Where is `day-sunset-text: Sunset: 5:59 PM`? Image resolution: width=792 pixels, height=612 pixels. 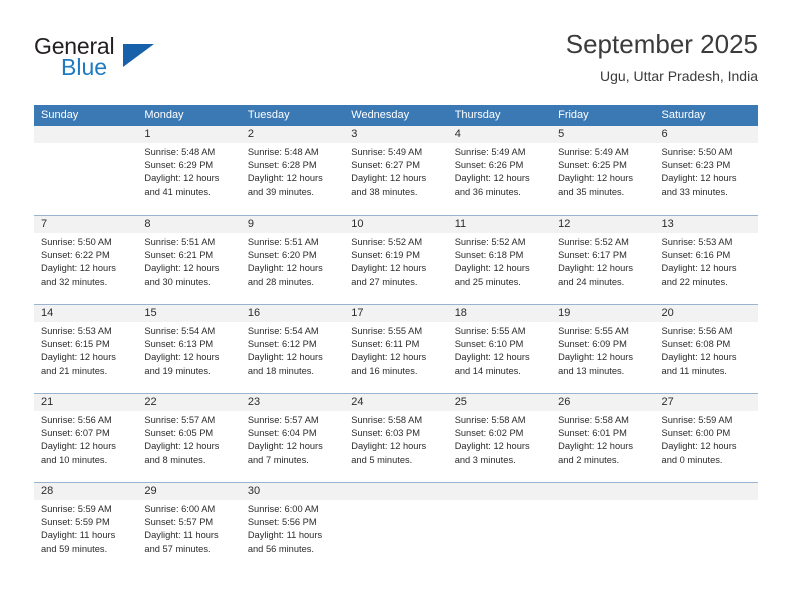 day-sunset-text: Sunset: 5:59 PM is located at coordinates (75, 522).